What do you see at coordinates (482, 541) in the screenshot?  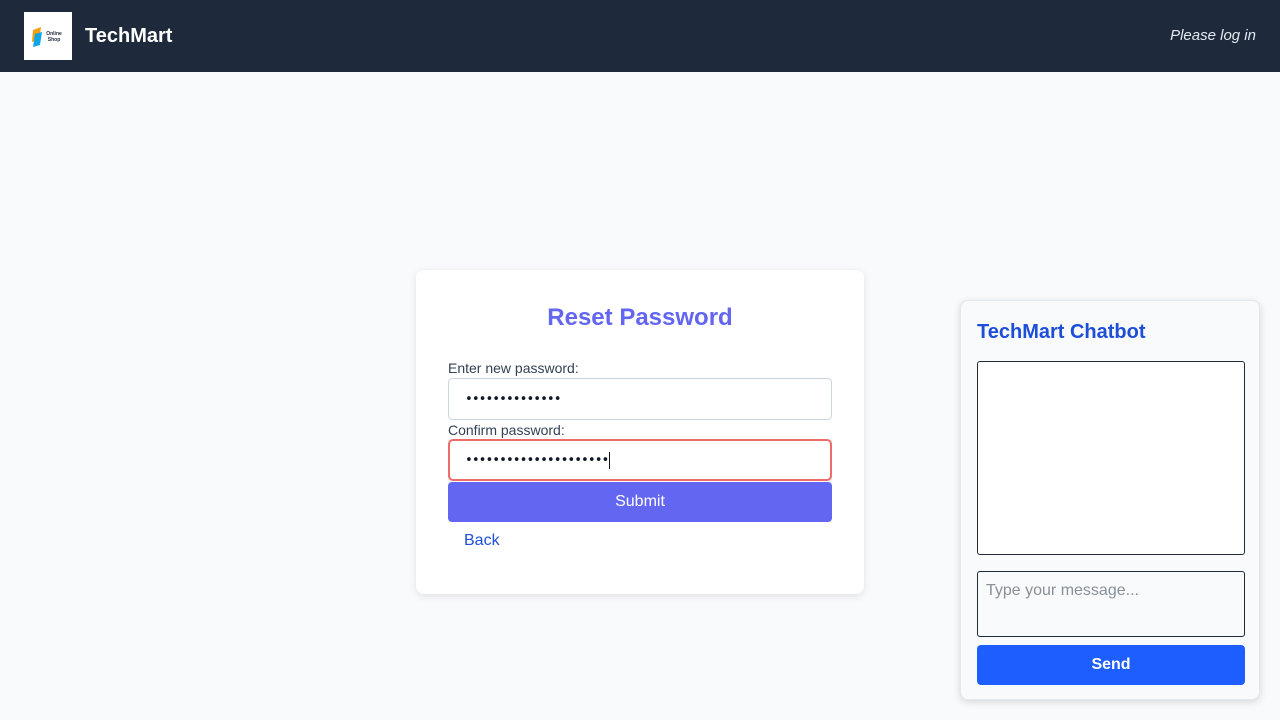 I see `back-link: Back` at bounding box center [482, 541].